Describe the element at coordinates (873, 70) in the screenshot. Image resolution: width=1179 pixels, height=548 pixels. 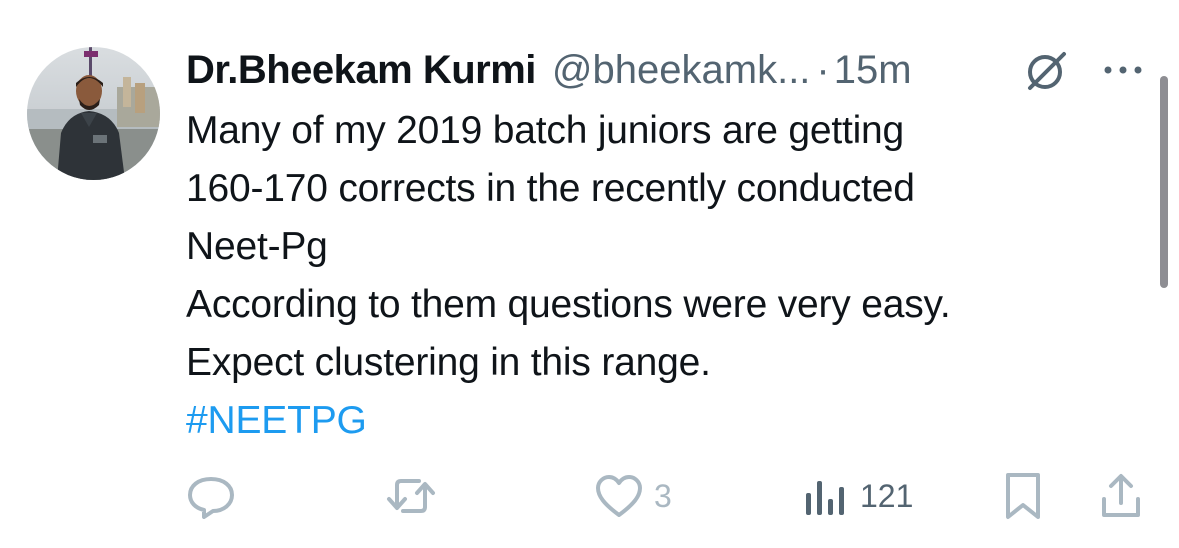
I see `tweet-timestamp: 15m` at that location.